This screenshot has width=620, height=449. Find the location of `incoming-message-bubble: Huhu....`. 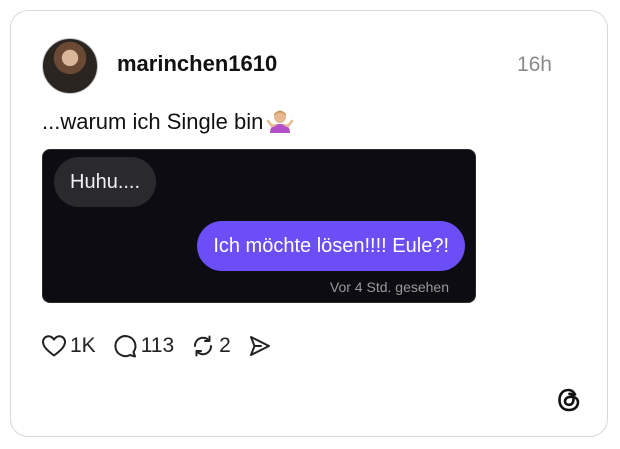

incoming-message-bubble: Huhu.... is located at coordinates (105, 182).